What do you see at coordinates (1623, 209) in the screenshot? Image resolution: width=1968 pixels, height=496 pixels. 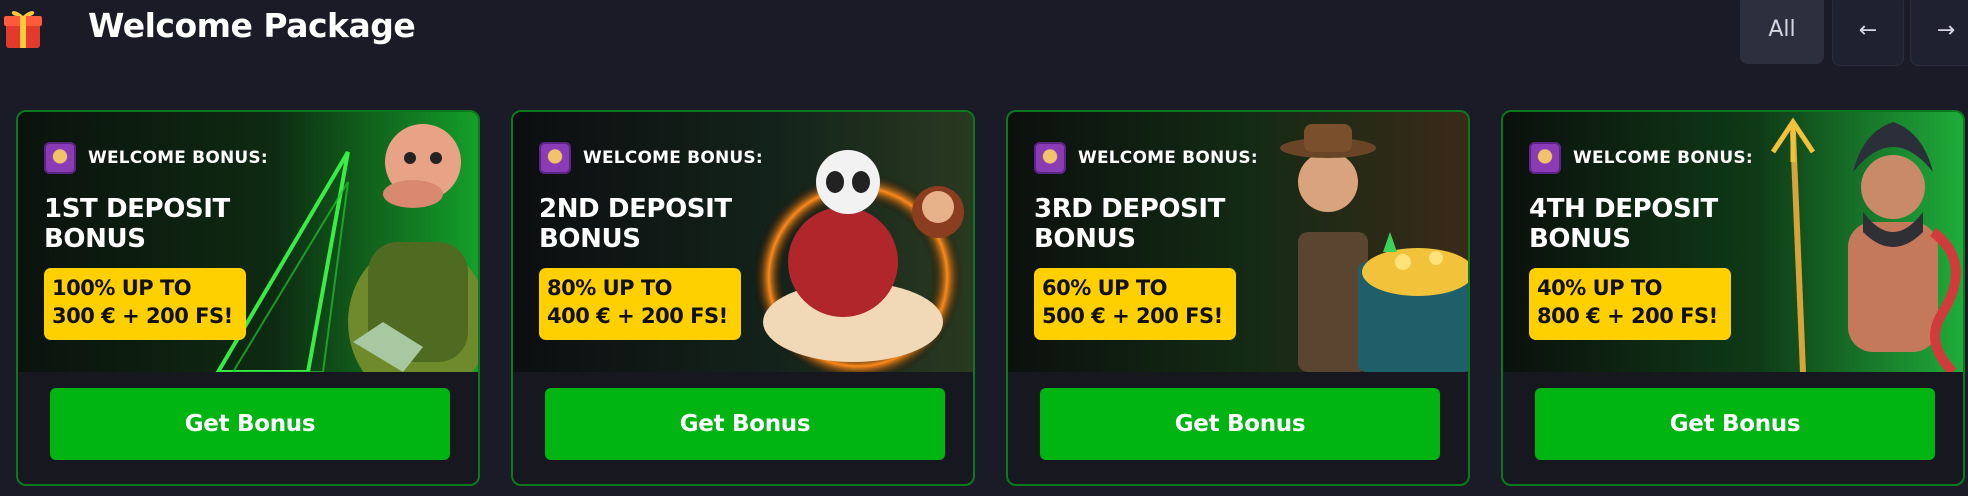 I see `deposit-title-line1: 4TH DEPOSIT` at bounding box center [1623, 209].